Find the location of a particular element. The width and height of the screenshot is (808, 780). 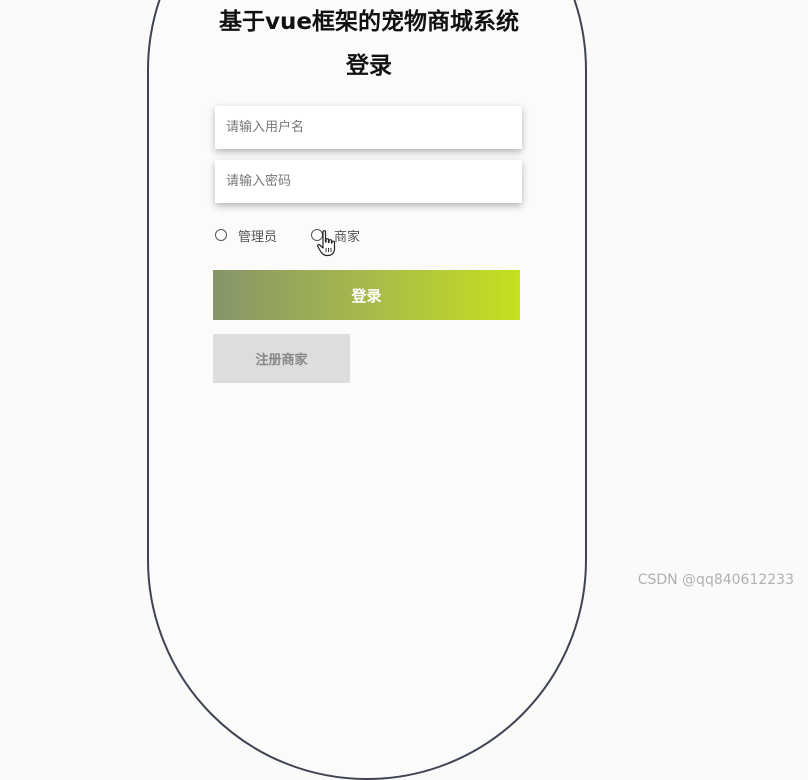

password-input is located at coordinates (368, 181).